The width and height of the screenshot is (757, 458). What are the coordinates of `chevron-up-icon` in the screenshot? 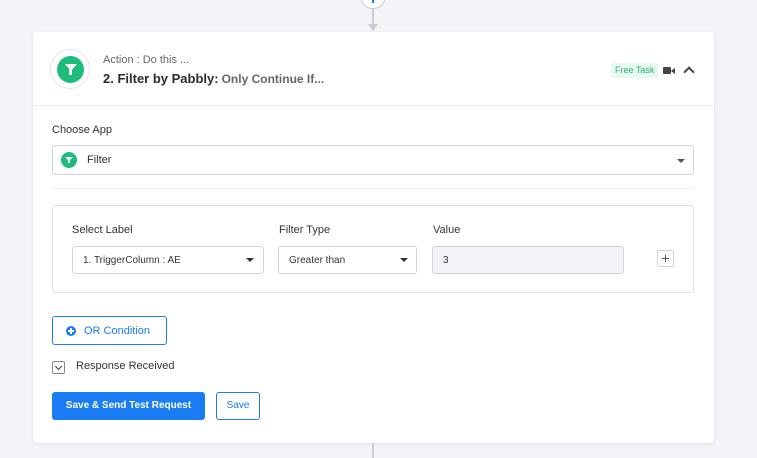 It's located at (689, 72).